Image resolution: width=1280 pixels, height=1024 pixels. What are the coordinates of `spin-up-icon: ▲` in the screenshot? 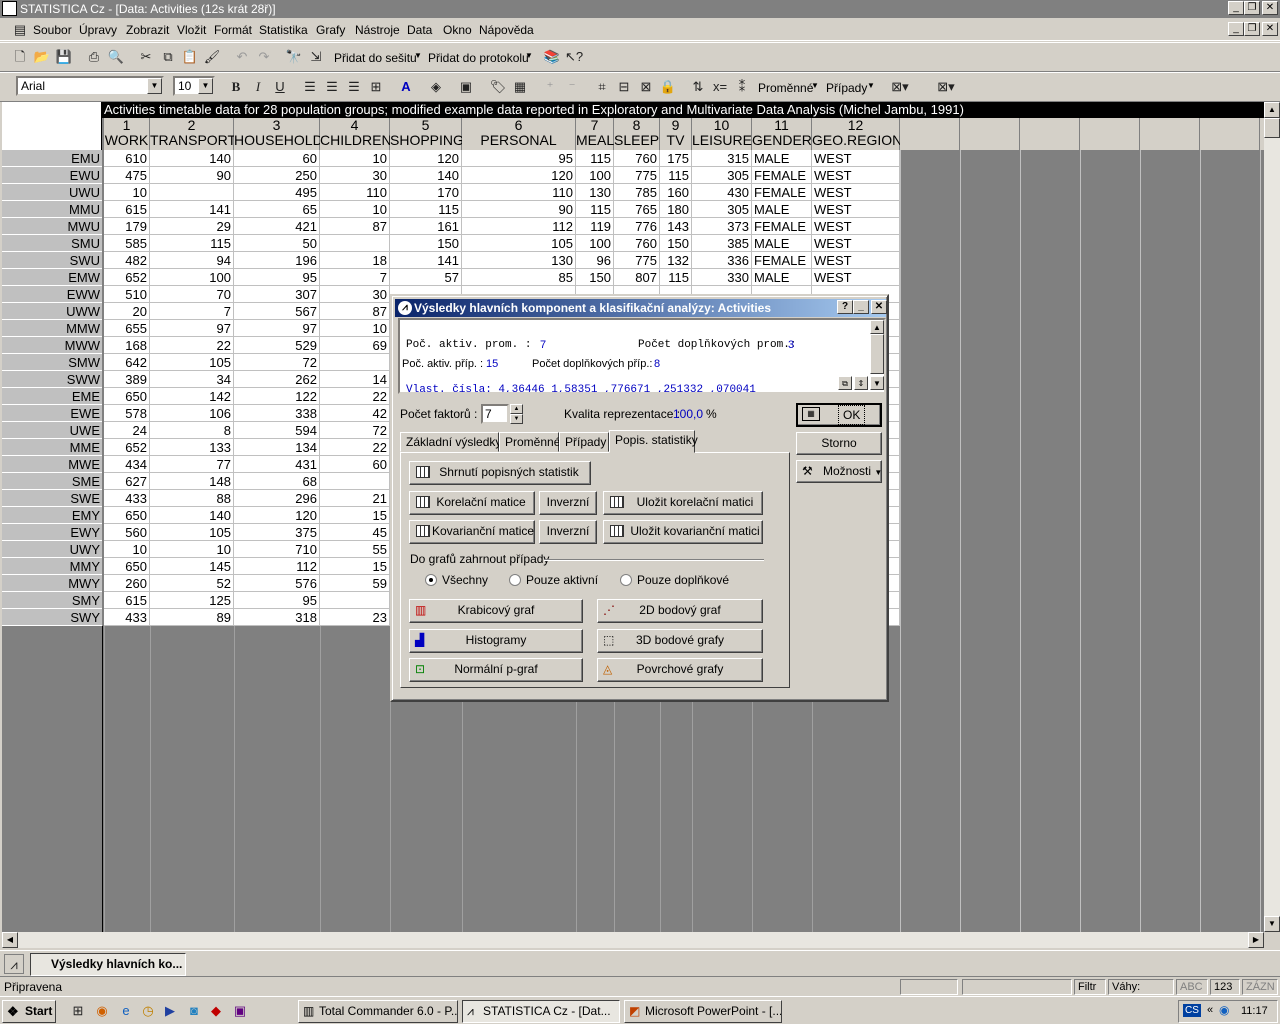 It's located at (516, 409).